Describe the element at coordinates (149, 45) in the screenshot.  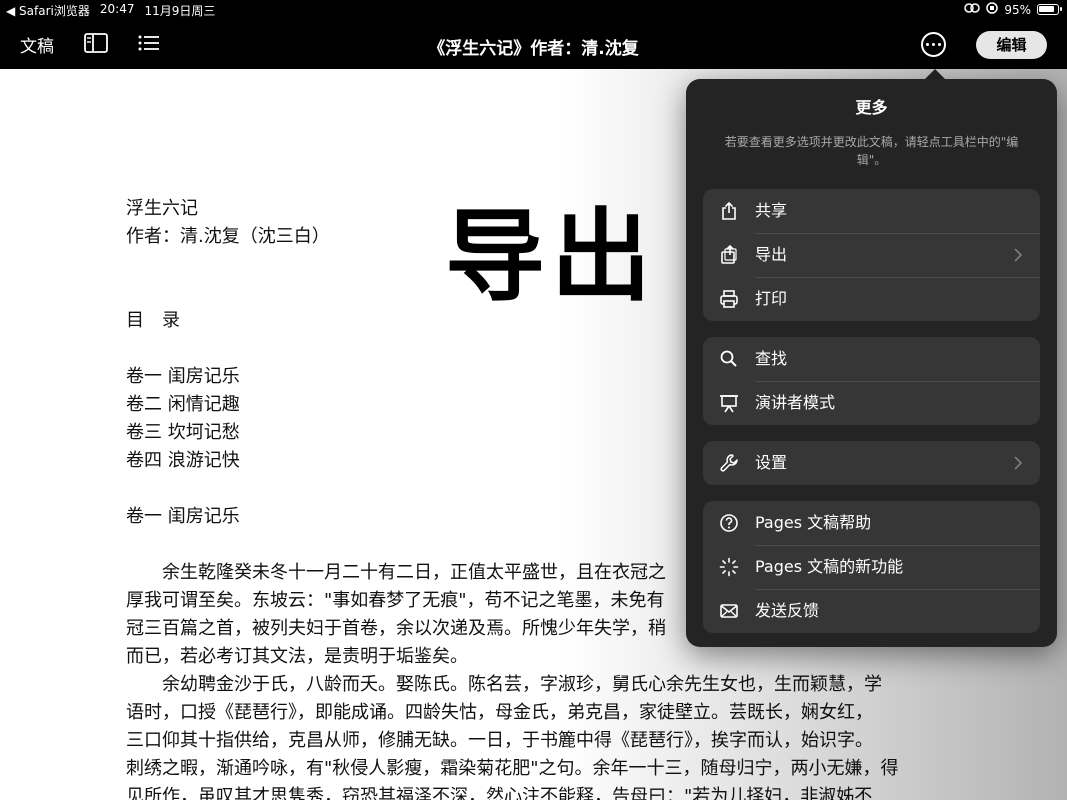
I see `outline-list-icon` at that location.